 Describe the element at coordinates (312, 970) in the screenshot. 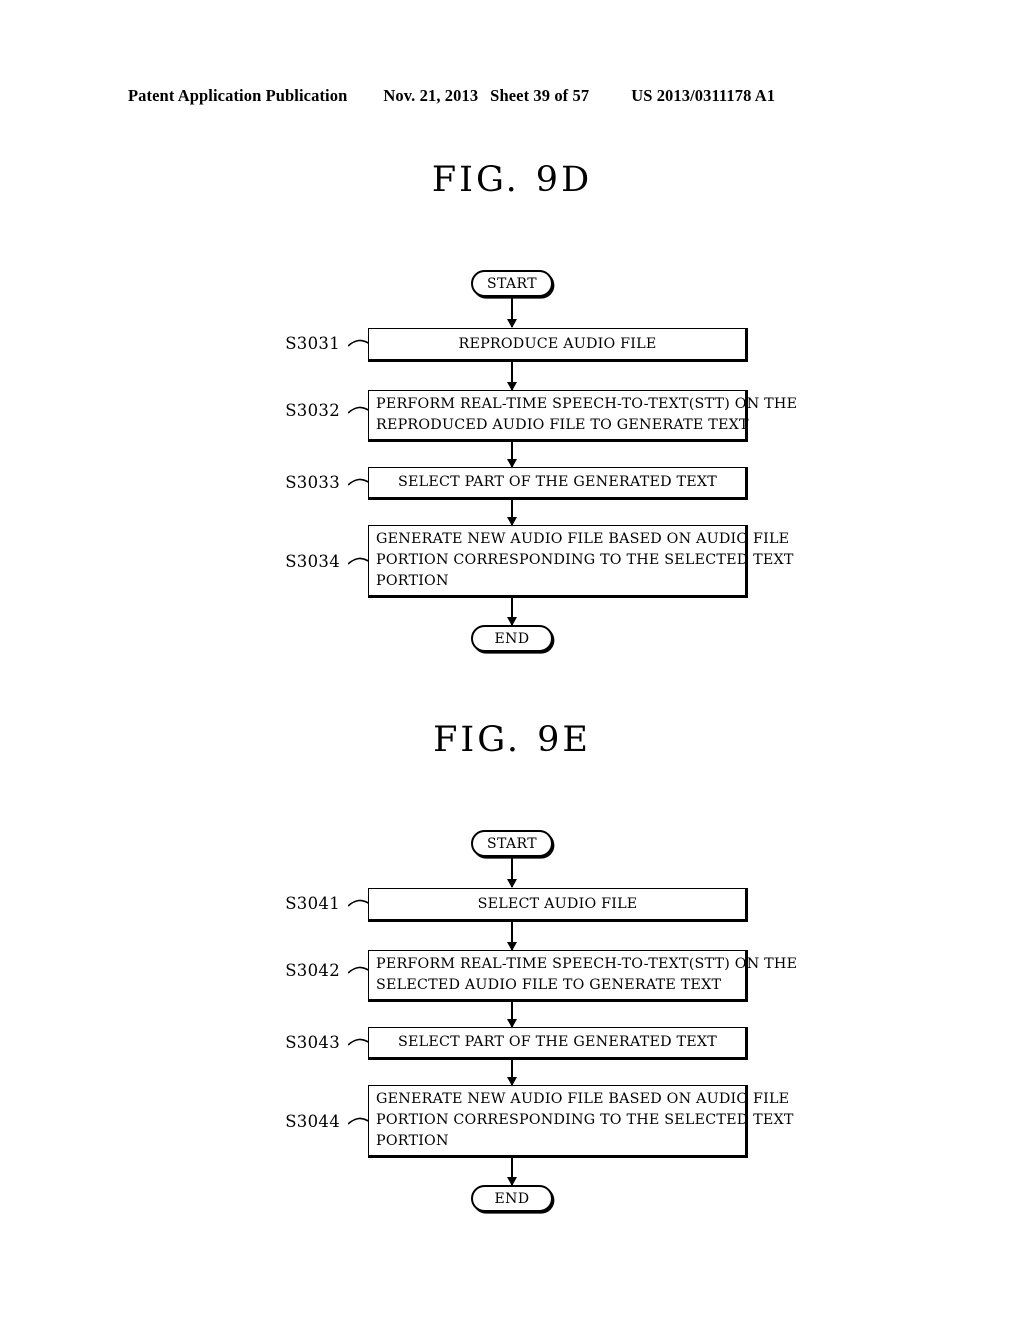

I see `step-ref-s3042: S3042` at that location.